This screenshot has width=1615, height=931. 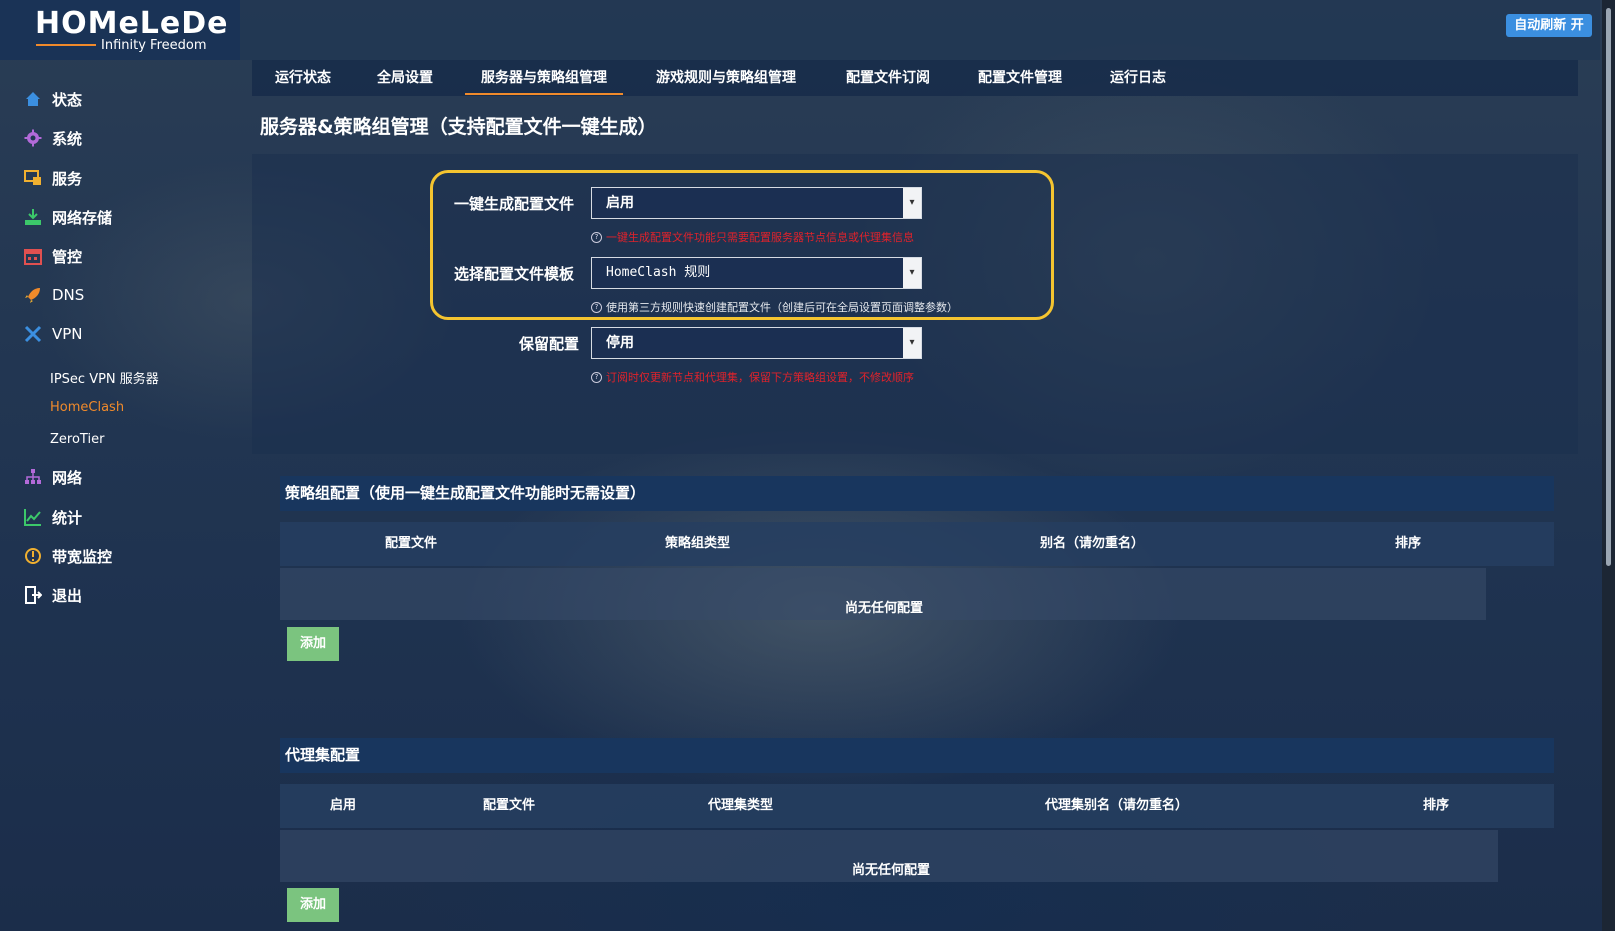 What do you see at coordinates (620, 343) in the screenshot?
I see `keep-config-value: 停用` at bounding box center [620, 343].